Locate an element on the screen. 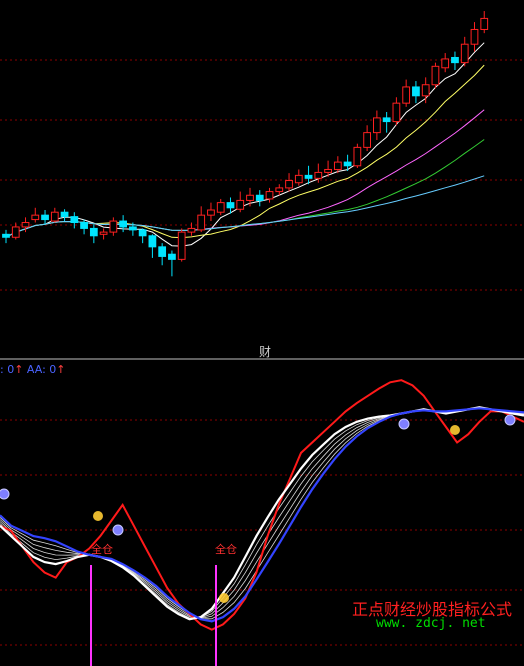  indicator-arrow-1: ↑ is located at coordinates (19, 369).